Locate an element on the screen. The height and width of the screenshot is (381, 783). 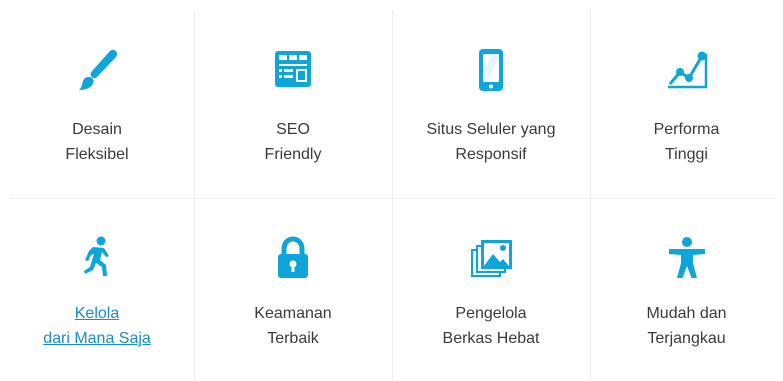
feature-label-line1: Mudah dan is located at coordinates (686, 313).